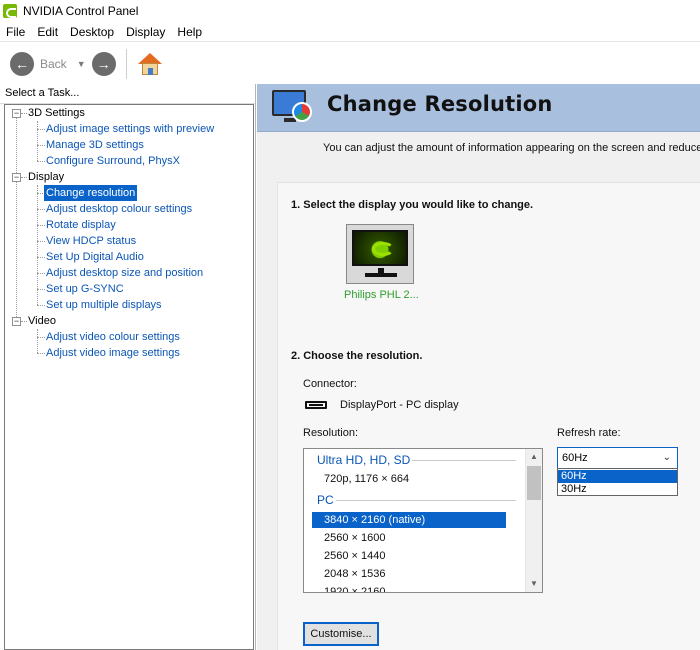  What do you see at coordinates (534, 457) in the screenshot?
I see `scroll-up-icon: ▲` at bounding box center [534, 457].